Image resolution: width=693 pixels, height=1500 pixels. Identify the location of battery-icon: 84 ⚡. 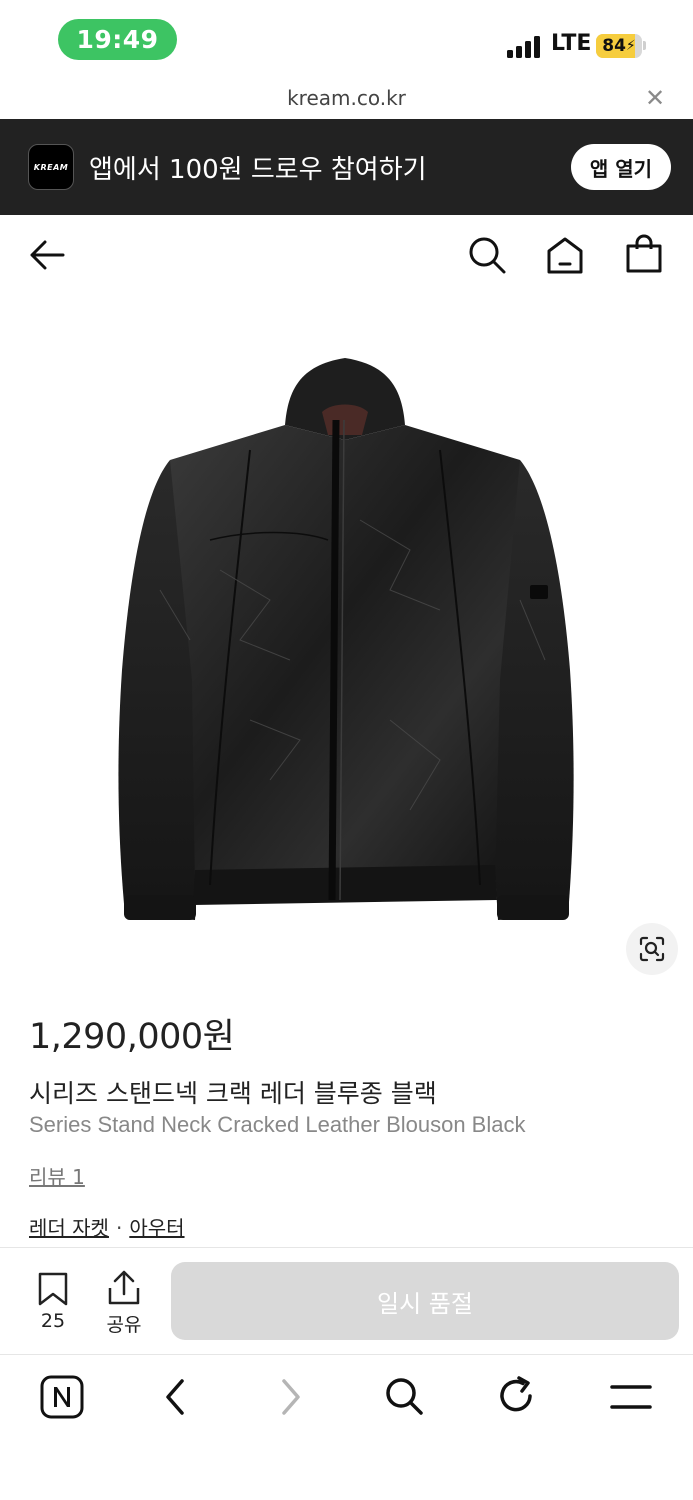
(619, 46).